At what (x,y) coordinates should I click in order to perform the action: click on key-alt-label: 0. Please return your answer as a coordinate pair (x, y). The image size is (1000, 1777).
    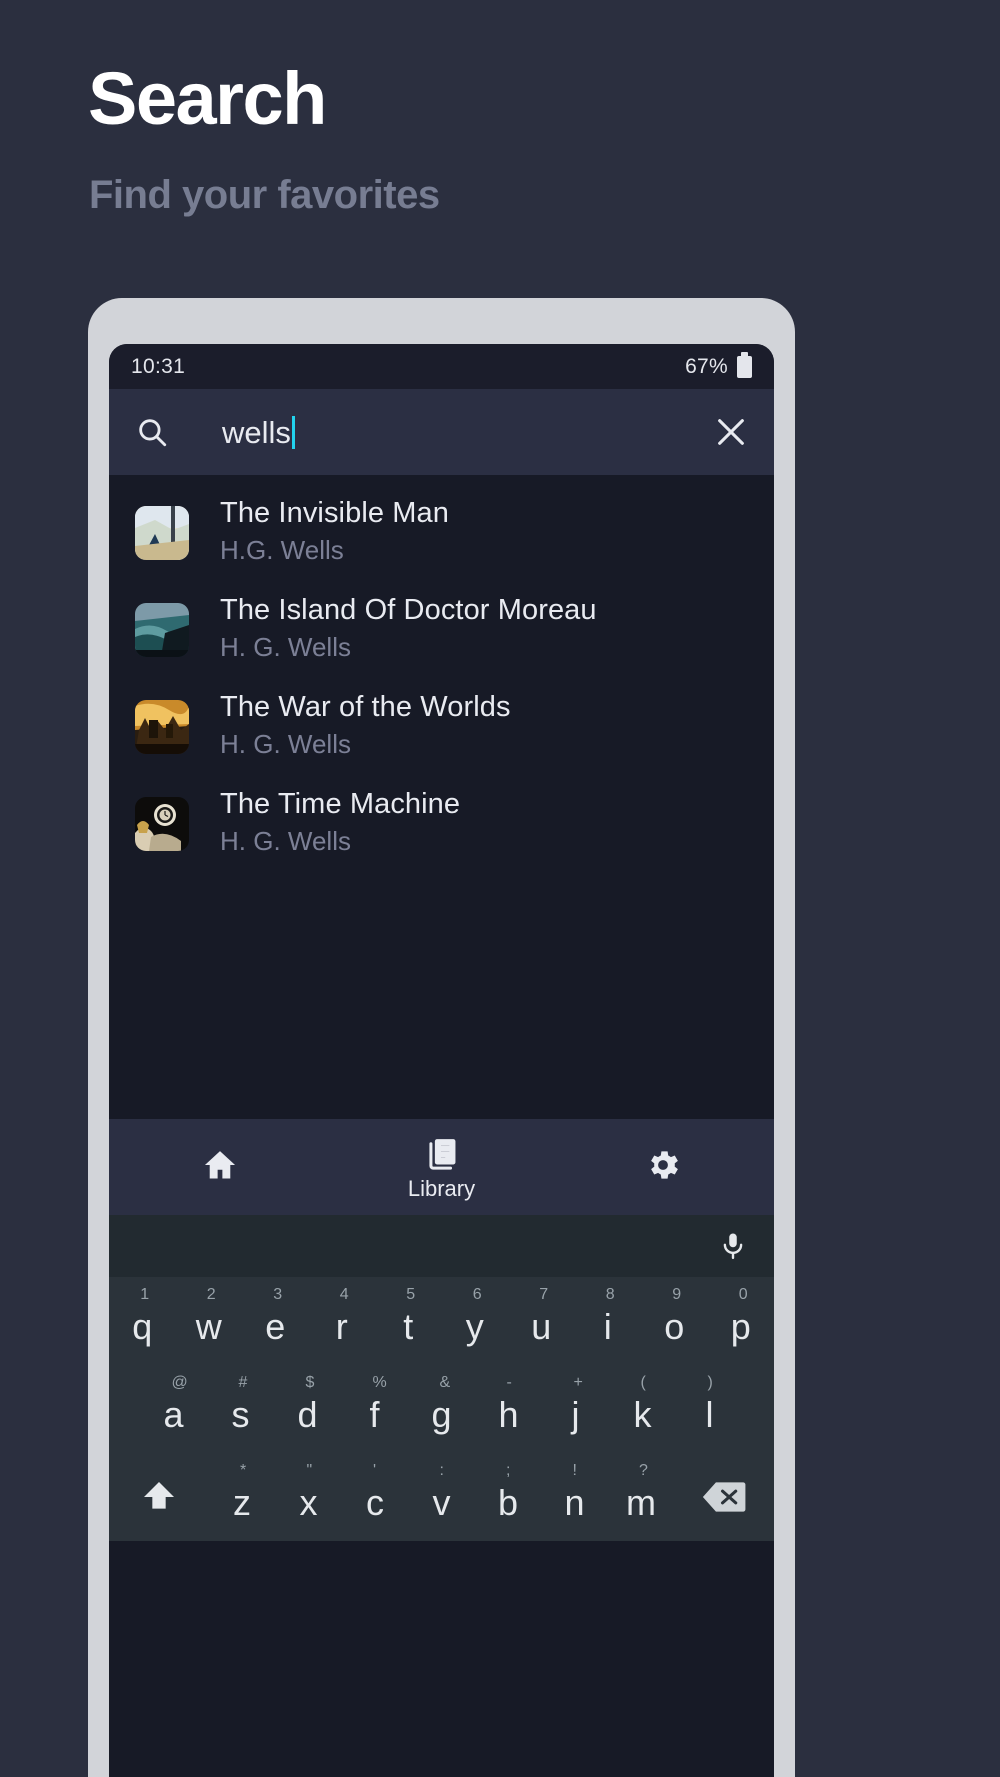
    Looking at the image, I should click on (743, 1294).